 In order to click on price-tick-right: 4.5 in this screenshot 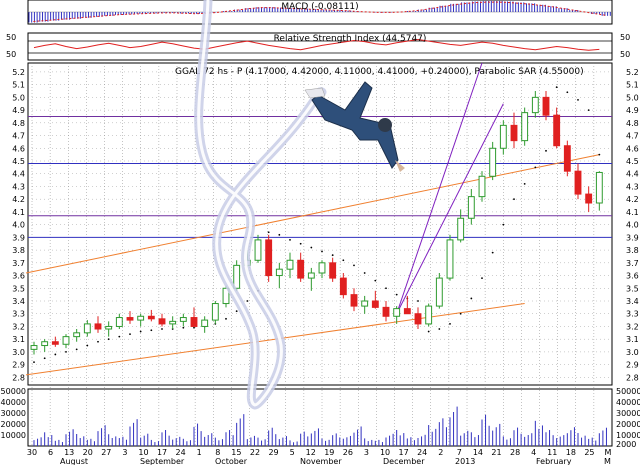, I will do `click(632, 161)`.